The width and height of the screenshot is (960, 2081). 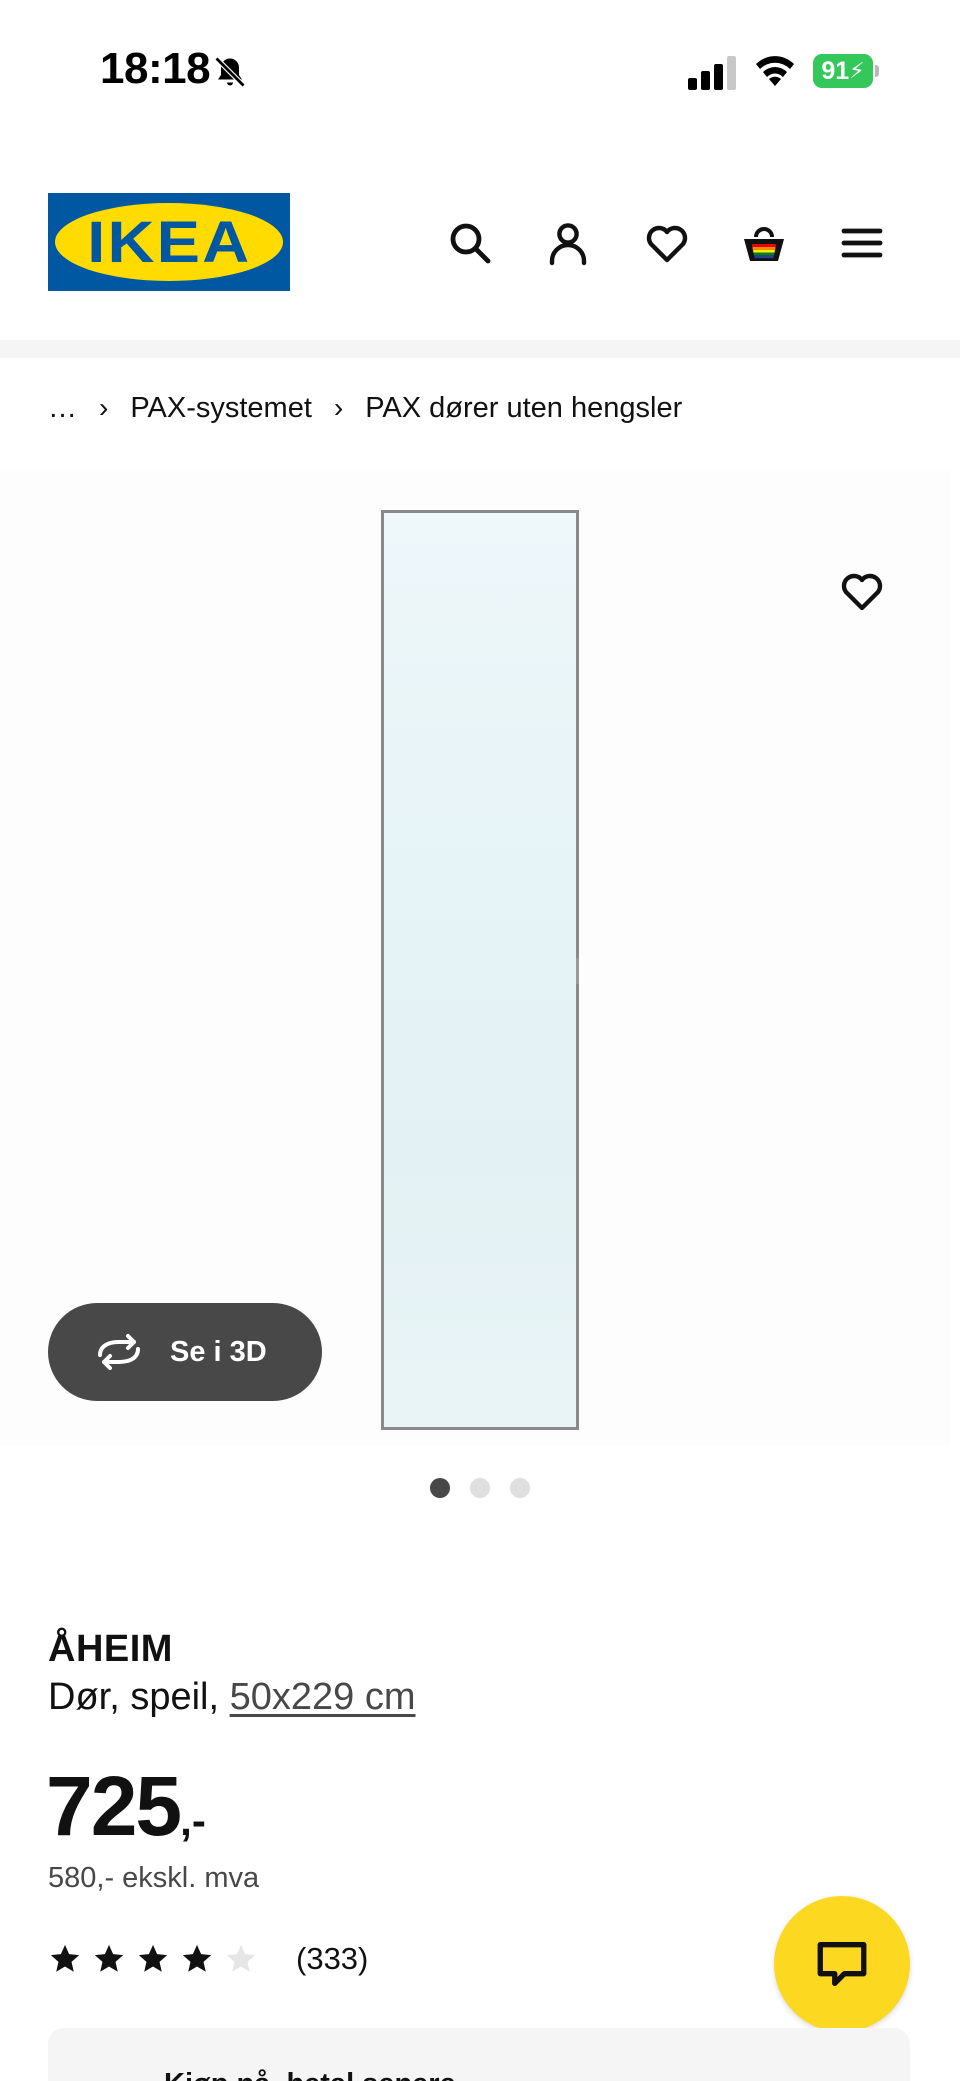 What do you see at coordinates (480, 70) in the screenshot?
I see `status-bar: 18:18 91 ⚡` at bounding box center [480, 70].